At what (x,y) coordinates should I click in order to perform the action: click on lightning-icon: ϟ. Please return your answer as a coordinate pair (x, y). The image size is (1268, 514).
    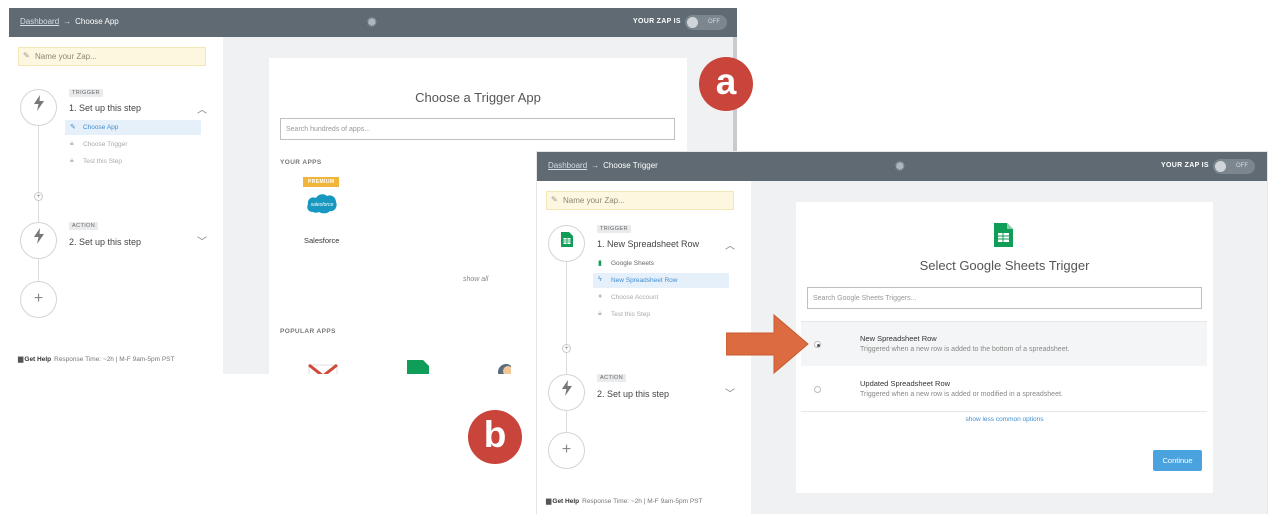
    Looking at the image, I should click on (600, 279).